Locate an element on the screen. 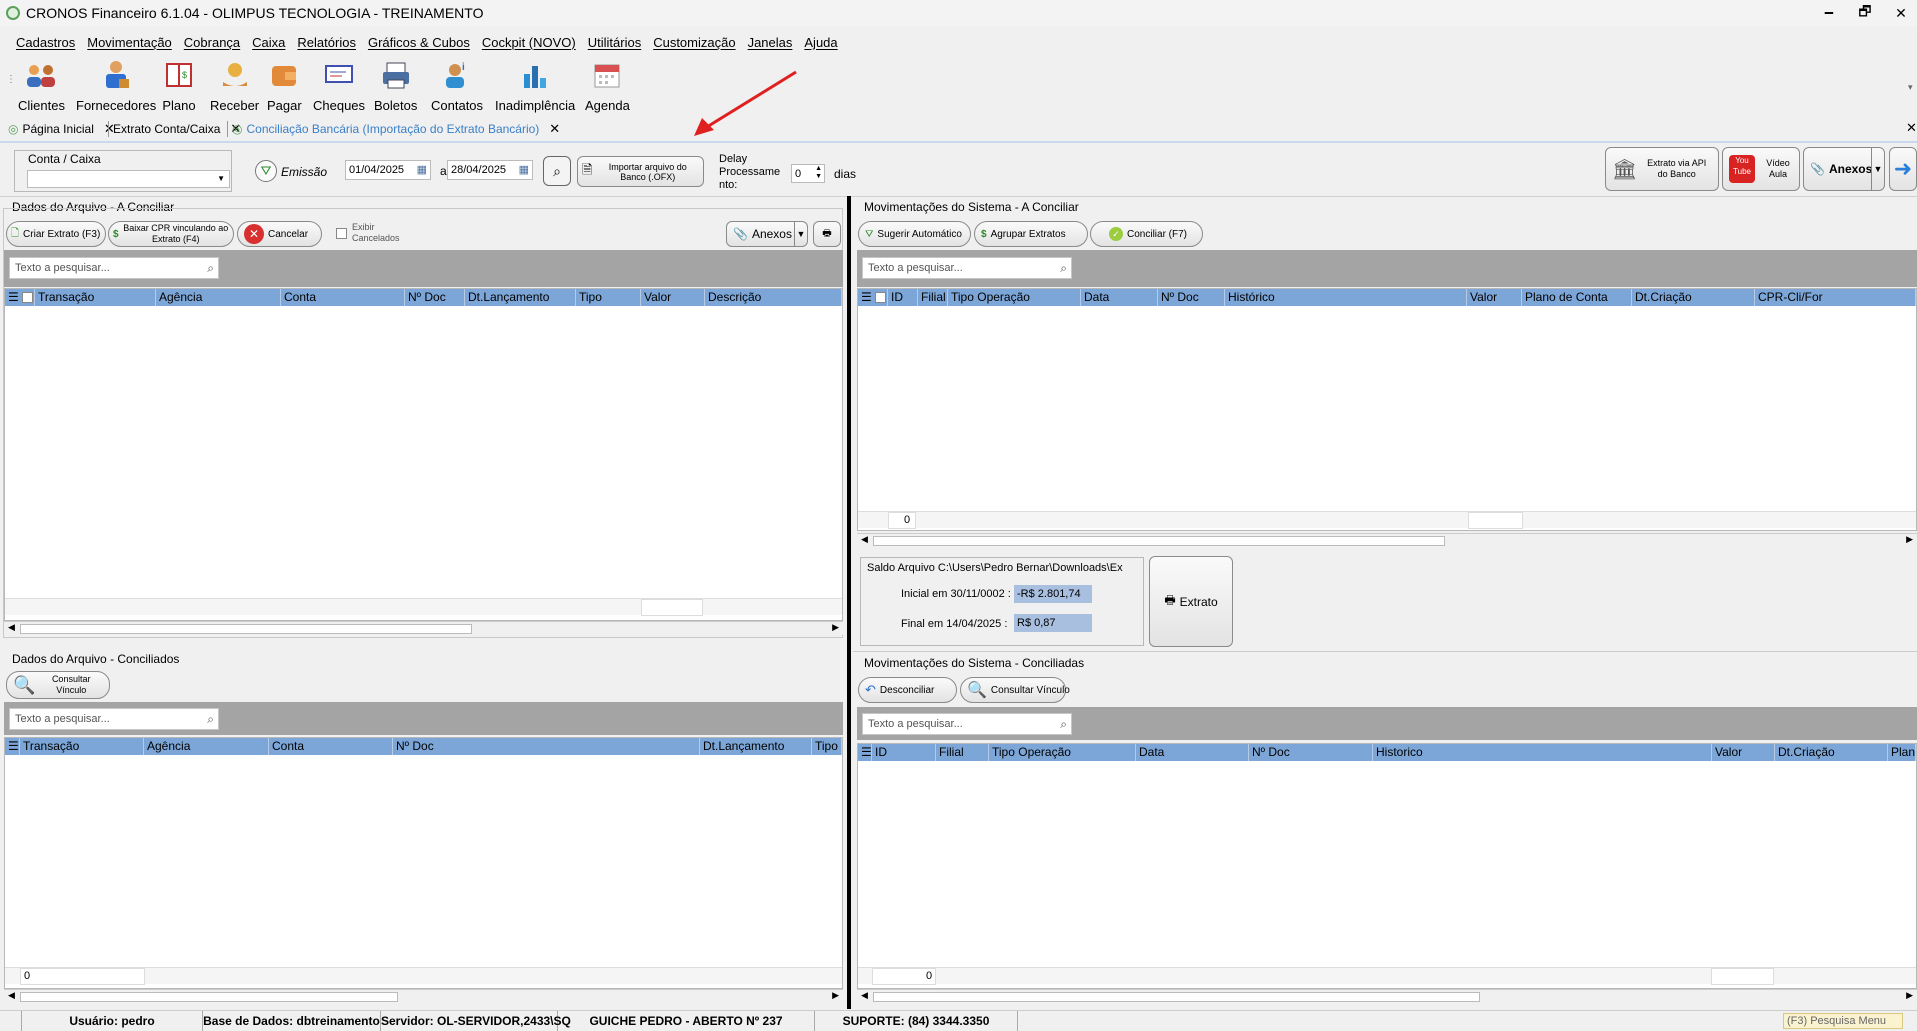 Image resolution: width=1917 pixels, height=1031 pixels. menu-cockpit: Cockpit (NOVO) is located at coordinates (529, 42).